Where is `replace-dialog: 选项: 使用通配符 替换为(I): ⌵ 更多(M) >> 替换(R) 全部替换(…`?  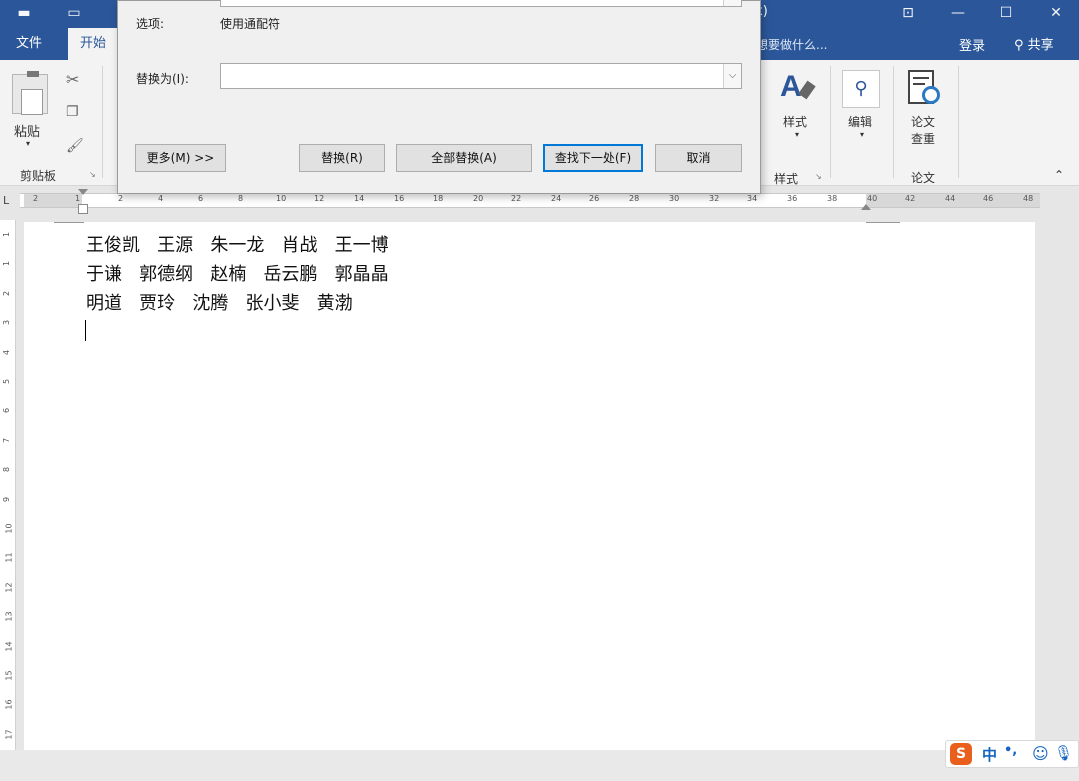 replace-dialog: 选项: 使用通配符 替换为(I): ⌵ 更多(M) >> 替换(R) 全部替换(… is located at coordinates (439, 97).